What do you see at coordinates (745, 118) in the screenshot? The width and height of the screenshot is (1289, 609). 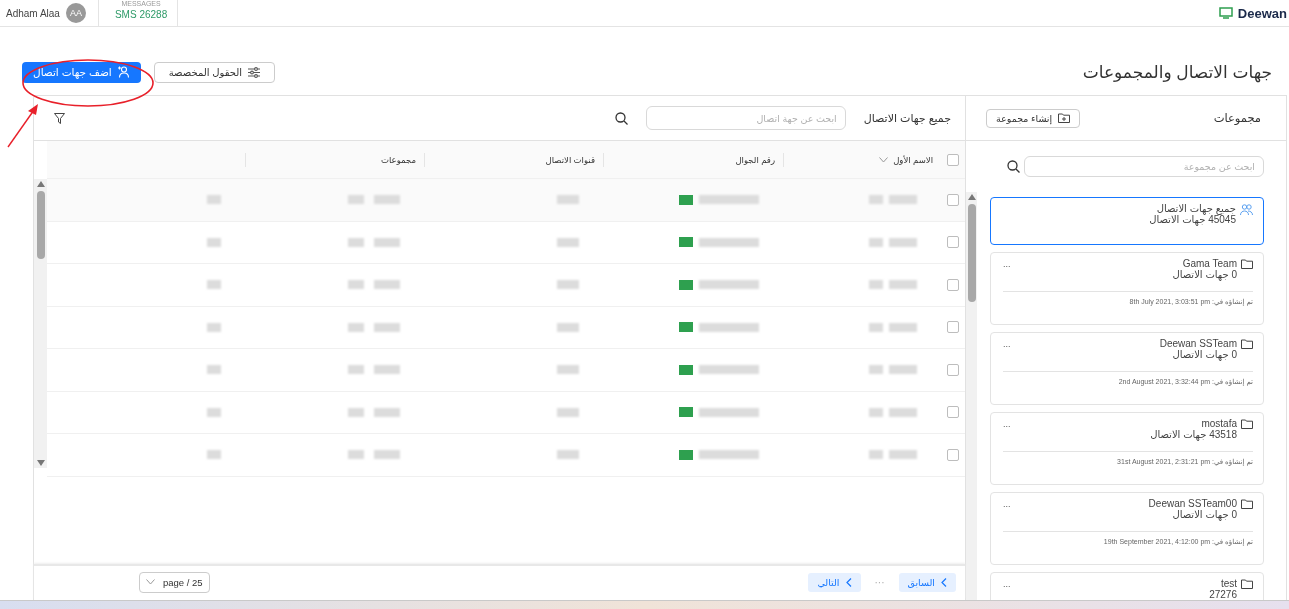 I see `contact-search-field: ابحث عن جهة اتصال` at bounding box center [745, 118].